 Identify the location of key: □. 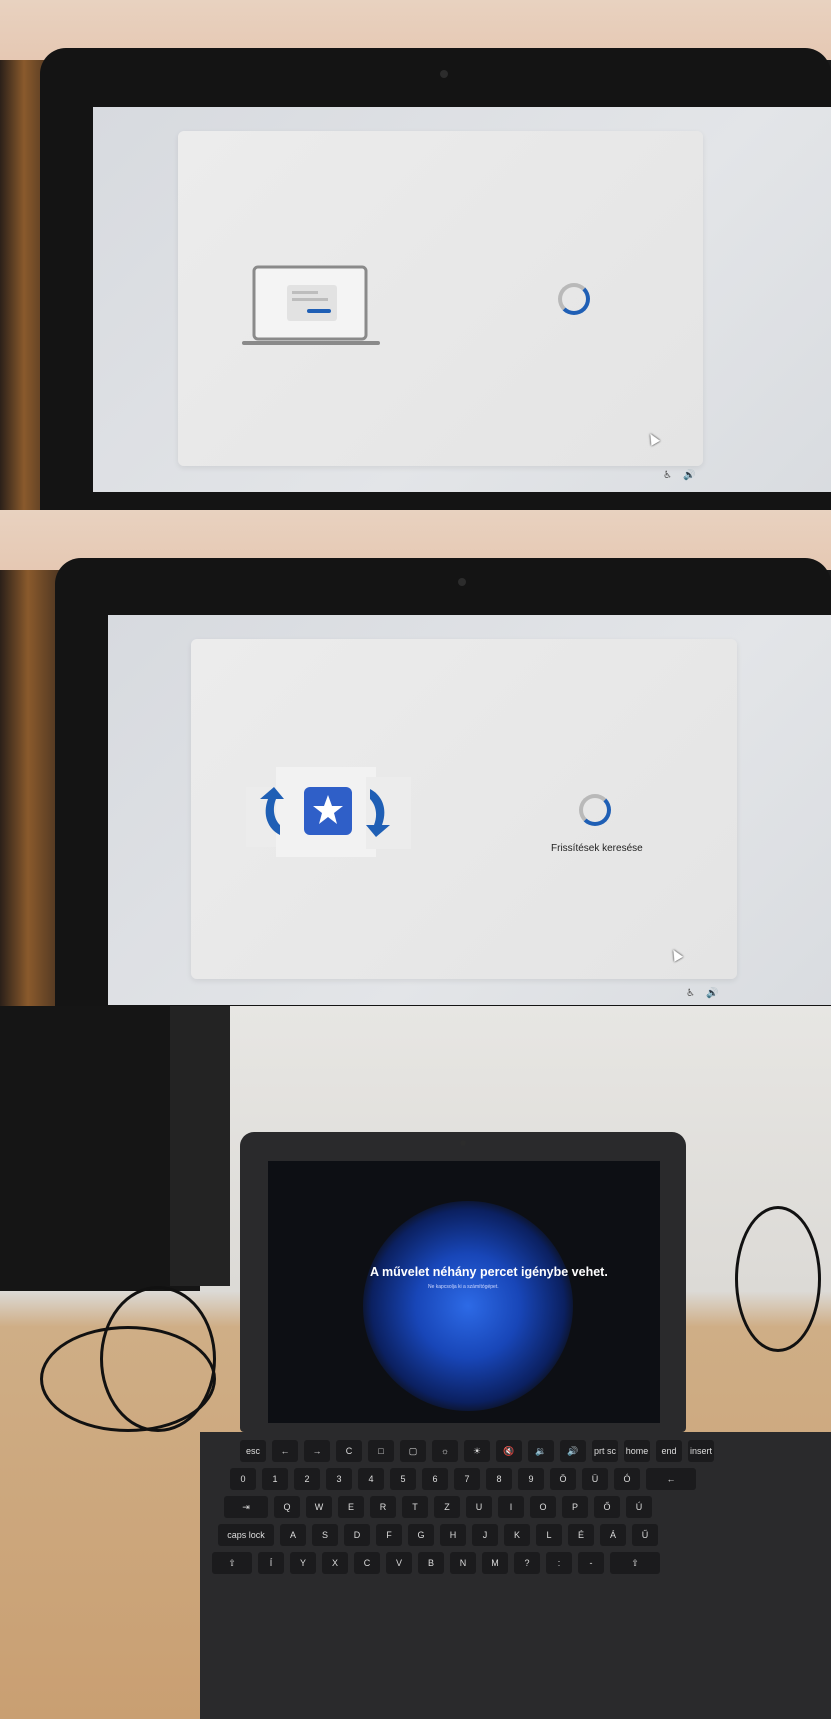
(381, 1451).